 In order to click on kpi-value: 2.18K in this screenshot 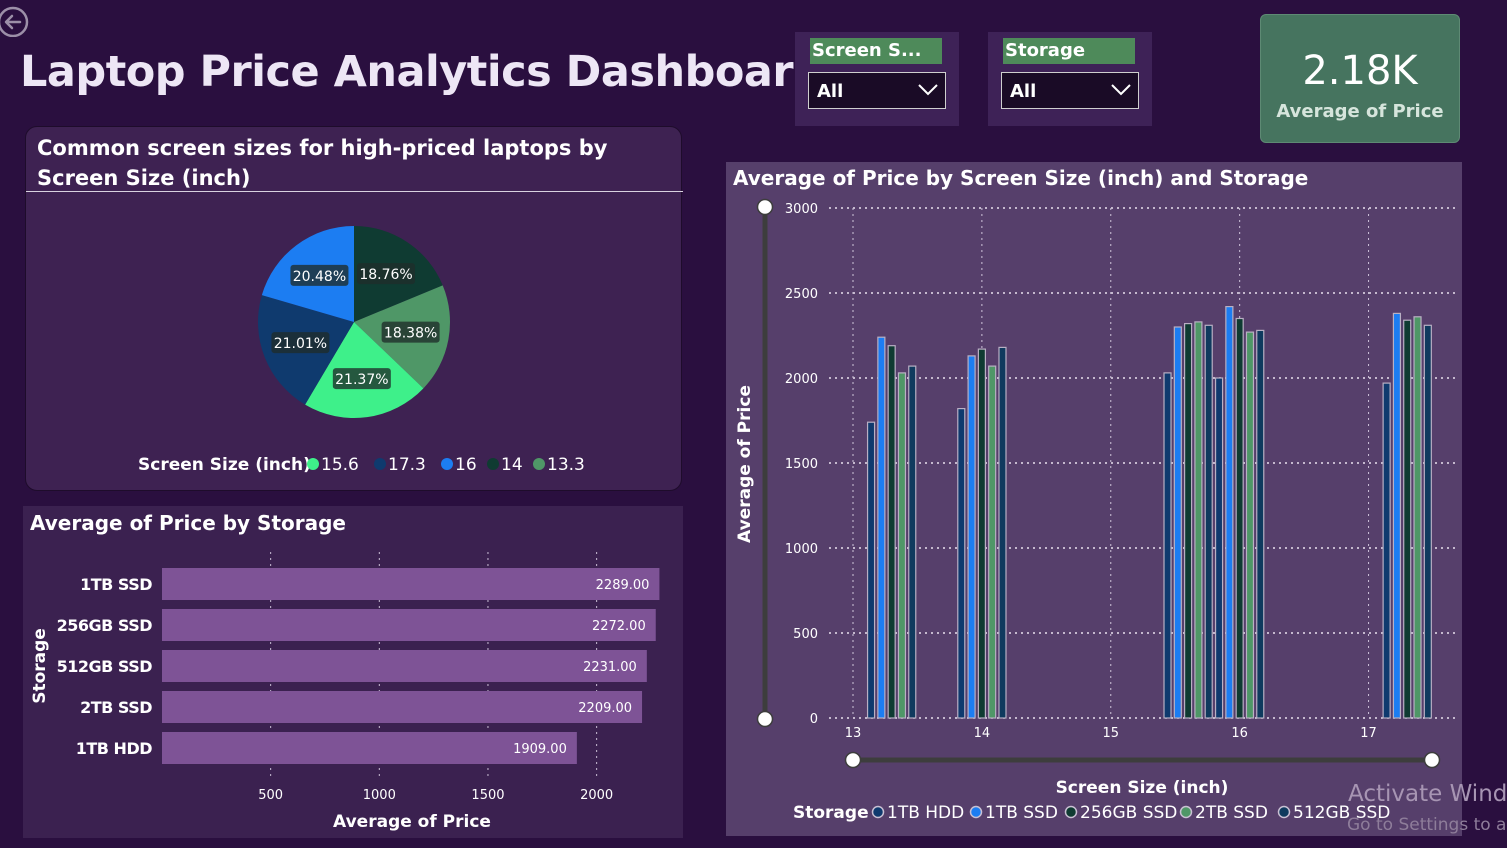, I will do `click(1360, 71)`.